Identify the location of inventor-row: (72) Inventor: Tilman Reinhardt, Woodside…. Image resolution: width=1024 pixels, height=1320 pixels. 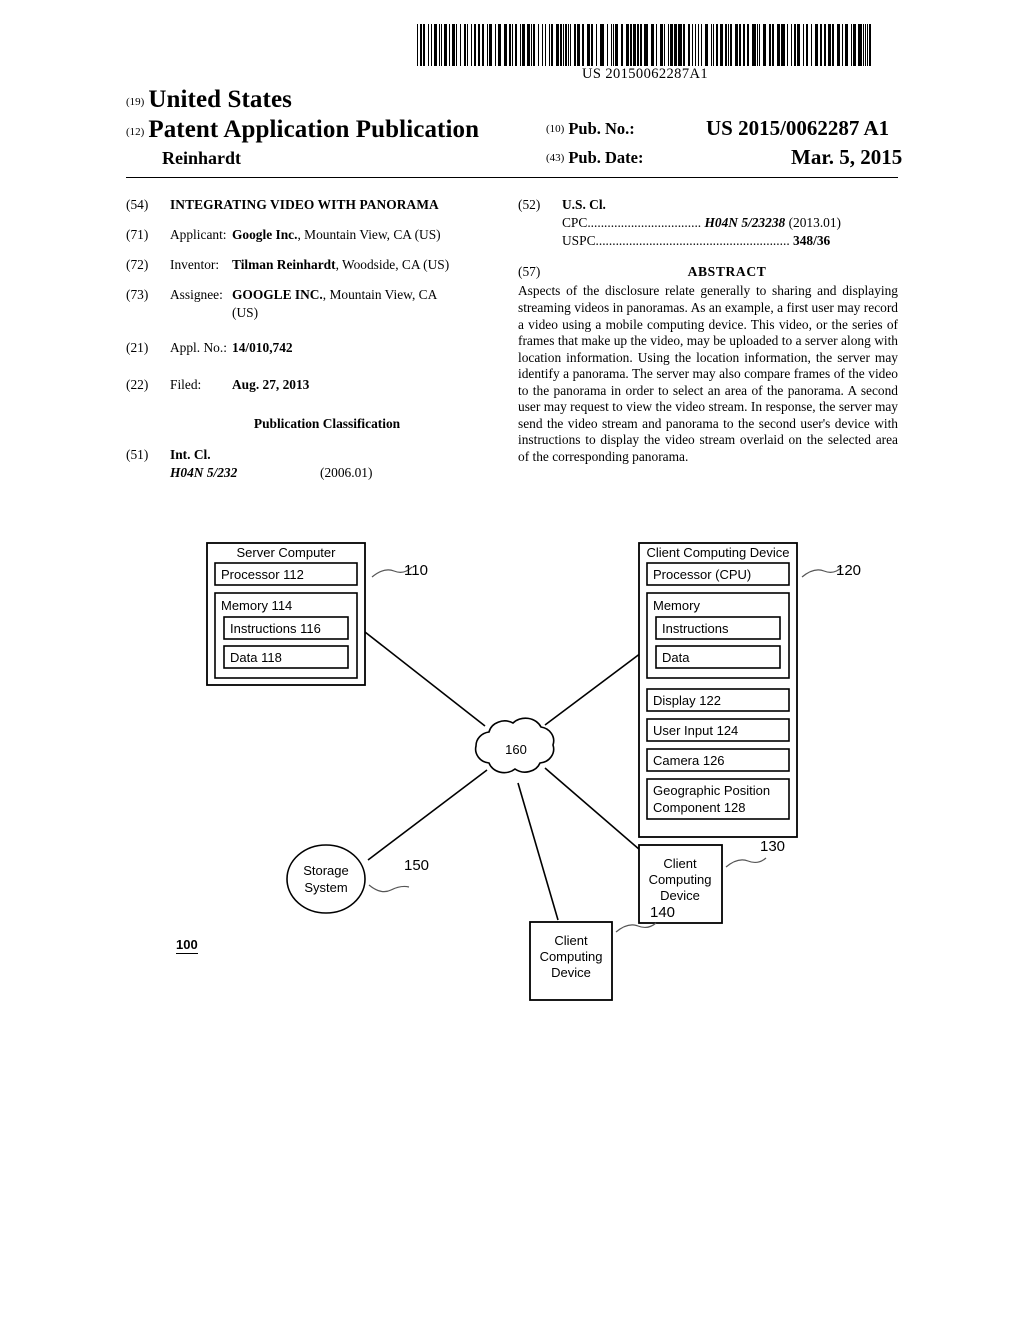
(312, 264).